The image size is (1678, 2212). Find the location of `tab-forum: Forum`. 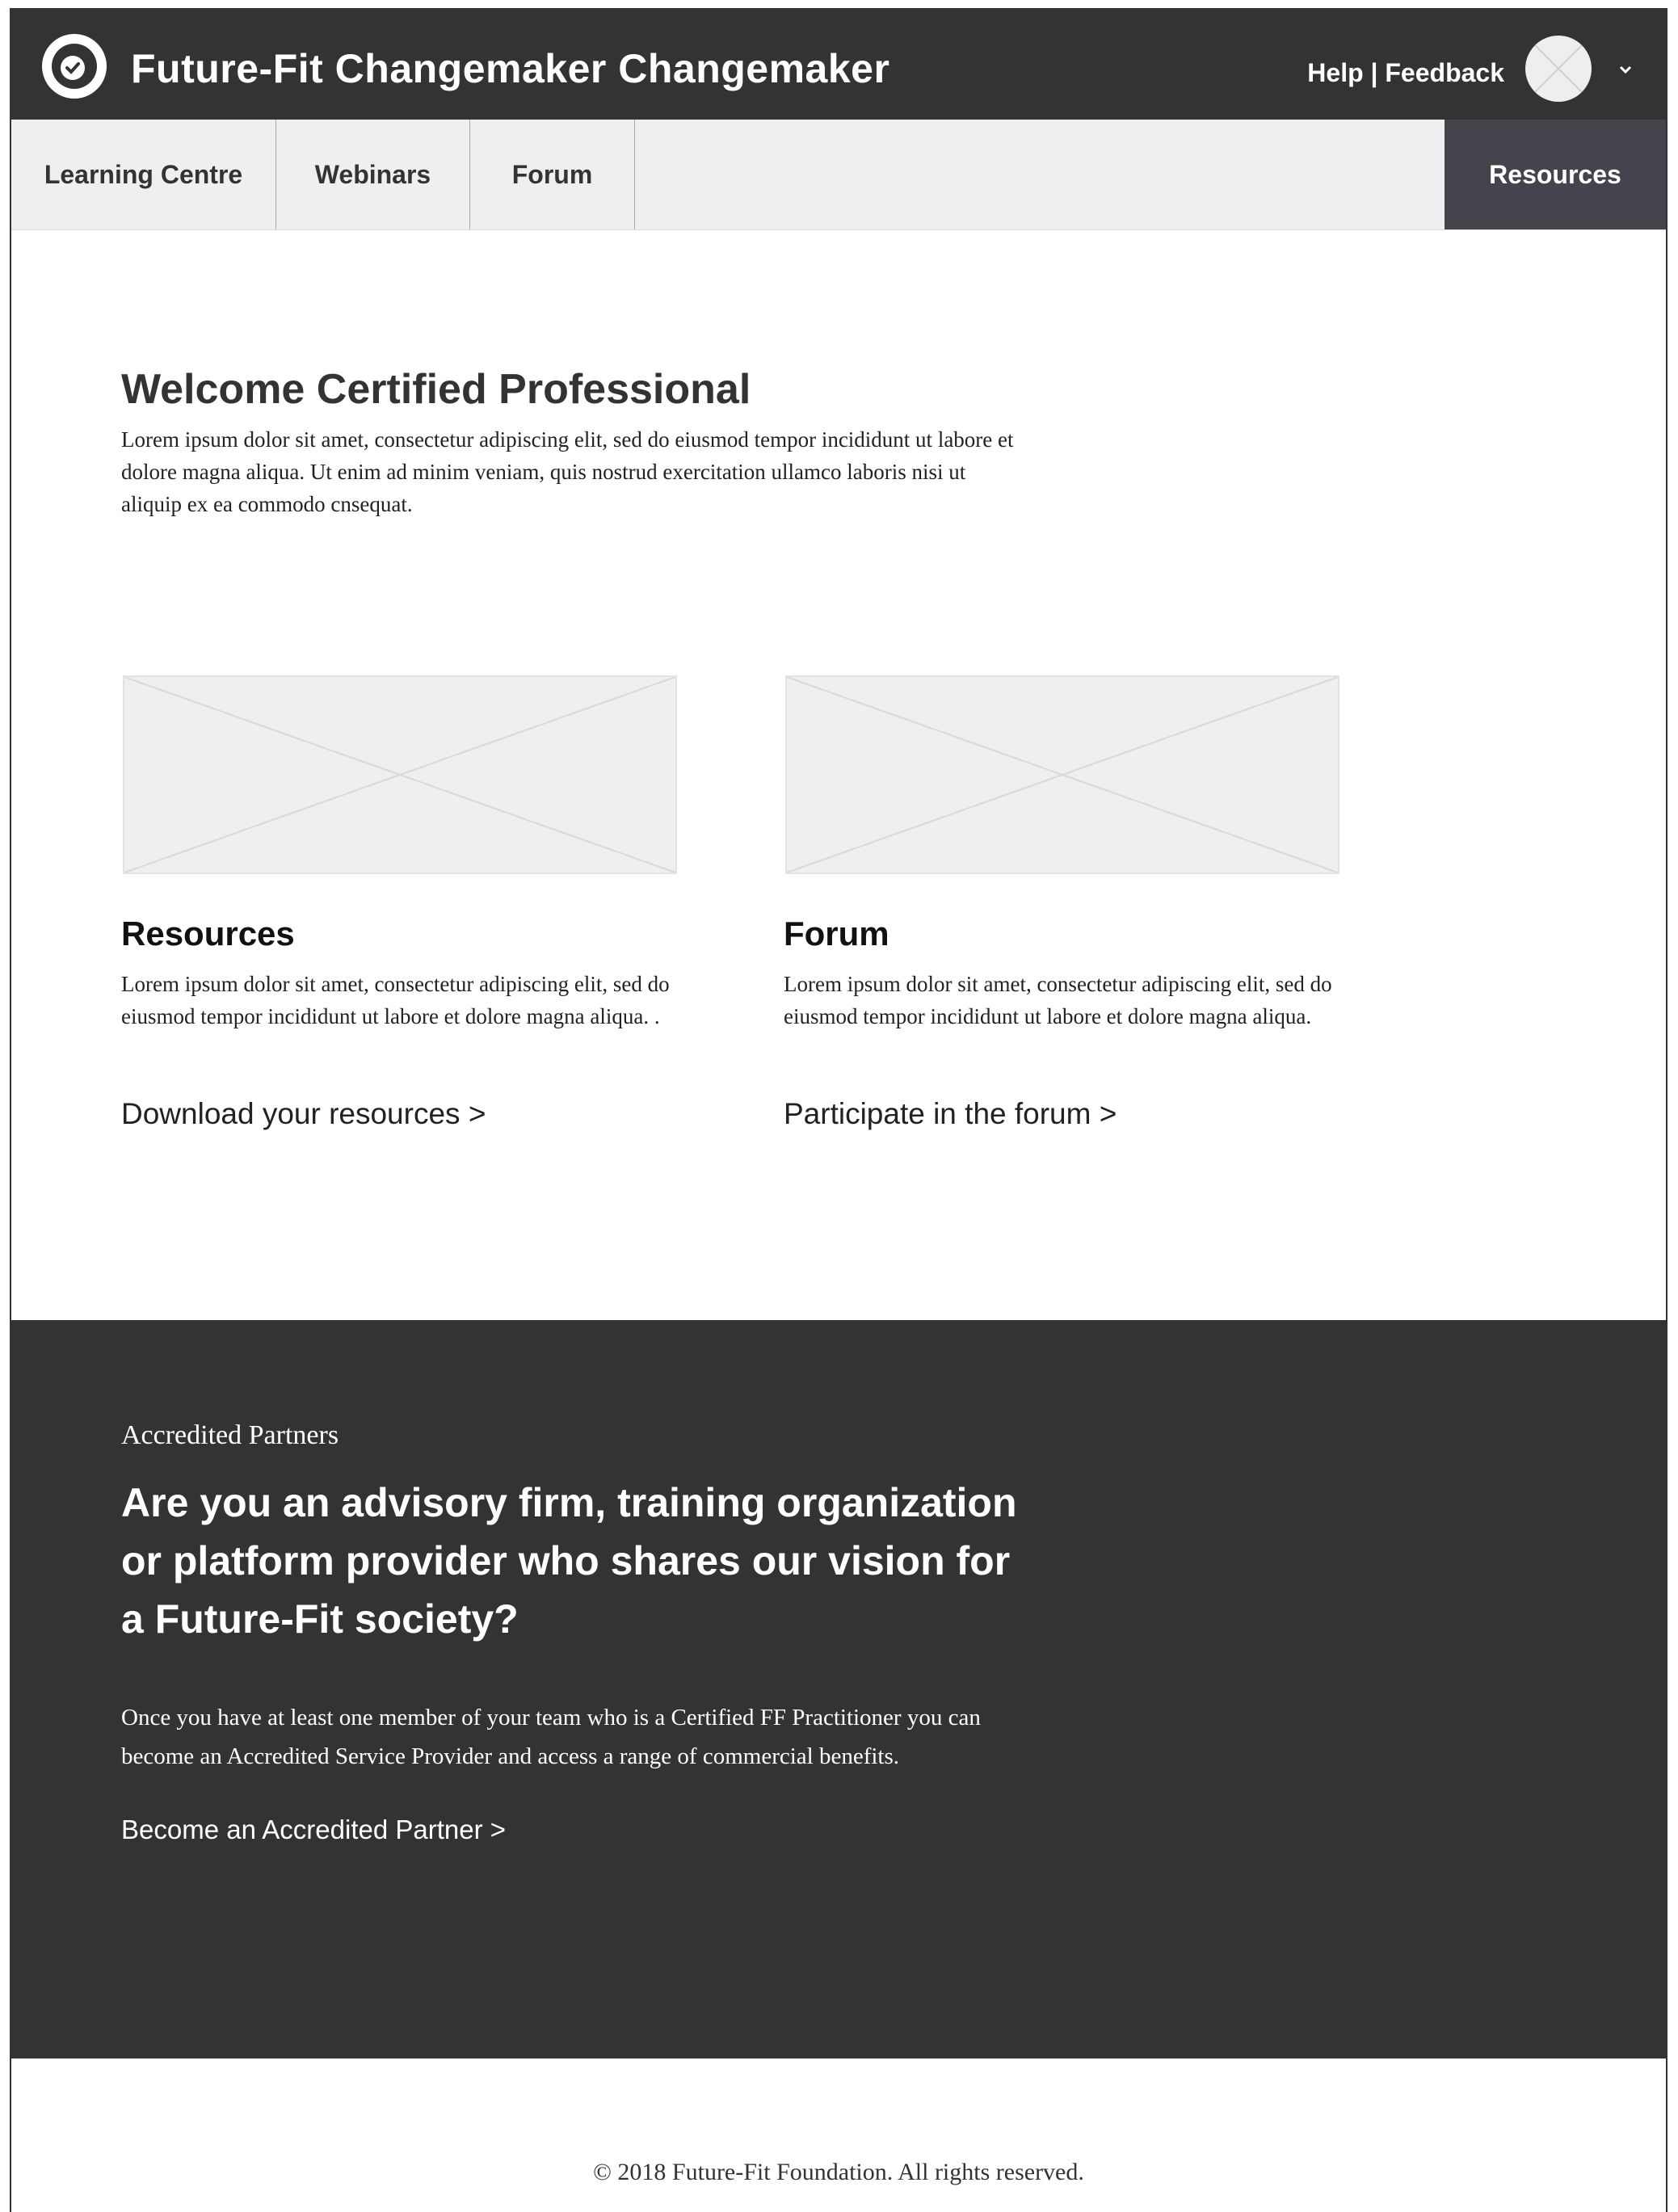

tab-forum: Forum is located at coordinates (552, 175).